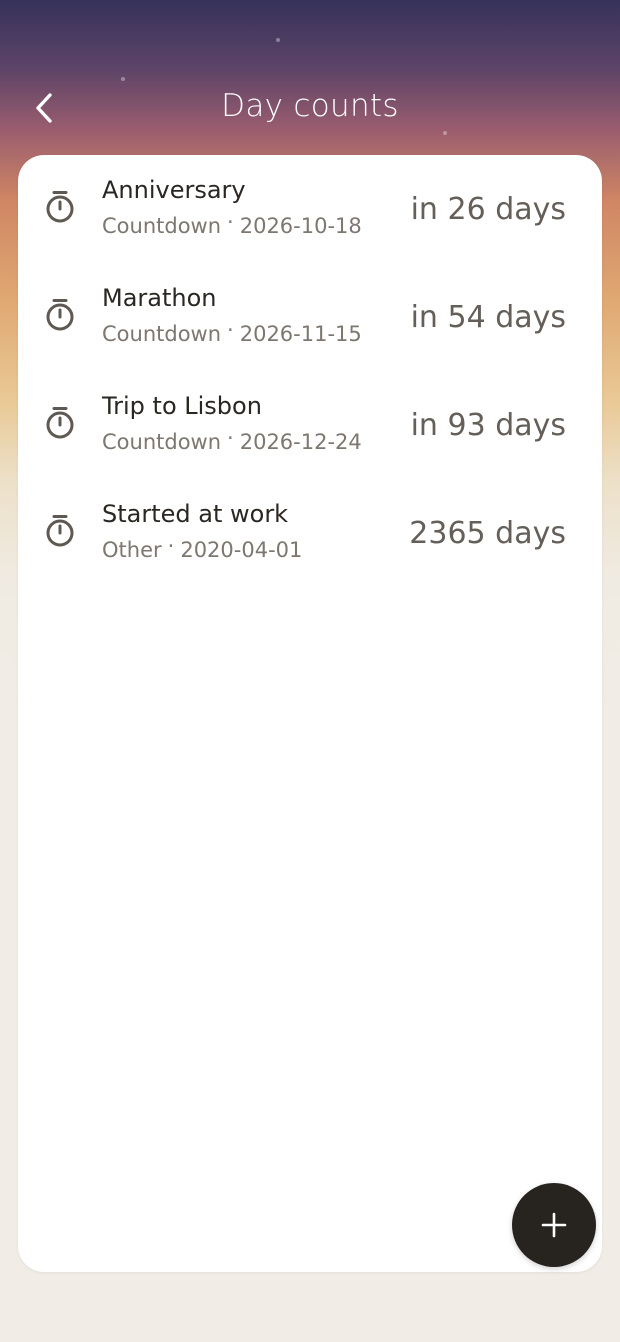 The width and height of the screenshot is (620, 1342). Describe the element at coordinates (488, 317) in the screenshot. I see `item-day-count: in 54 days` at that location.